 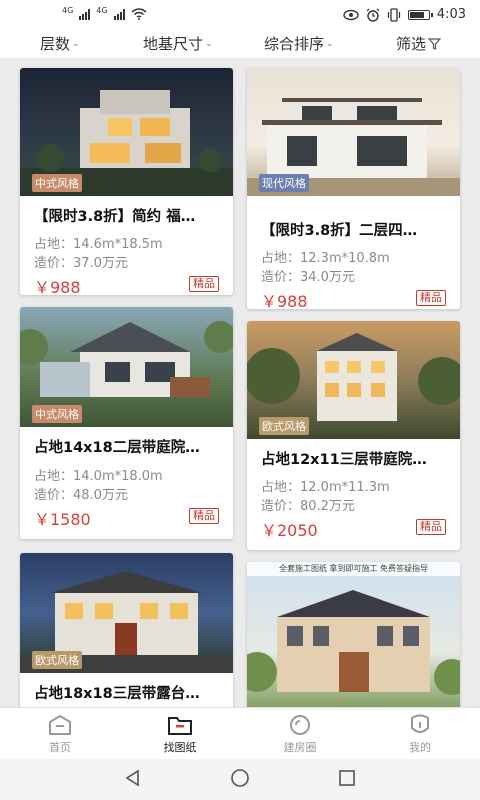 I want to click on house-photo: 全套施工图纸 拿到即可施工 免费答疑指导, so click(x=353, y=634).